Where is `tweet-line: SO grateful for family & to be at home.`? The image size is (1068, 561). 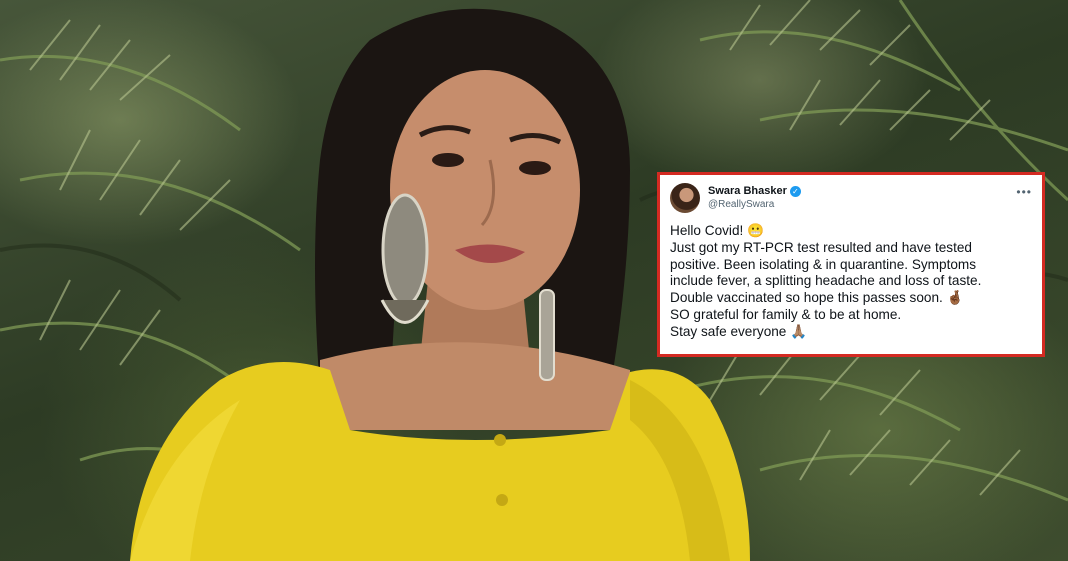 tweet-line: SO grateful for family & to be at home. is located at coordinates (786, 314).